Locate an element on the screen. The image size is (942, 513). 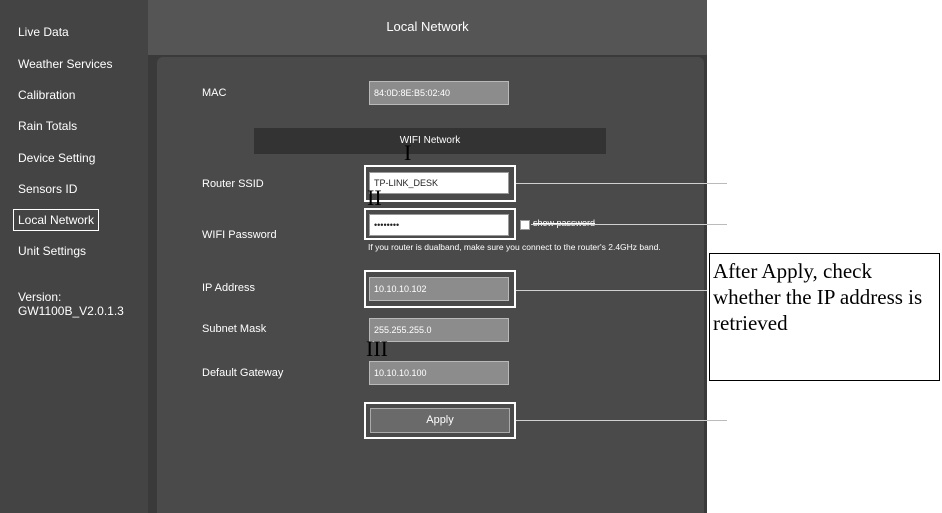
sidebar-item-calibration: Calibration is located at coordinates (46, 95).